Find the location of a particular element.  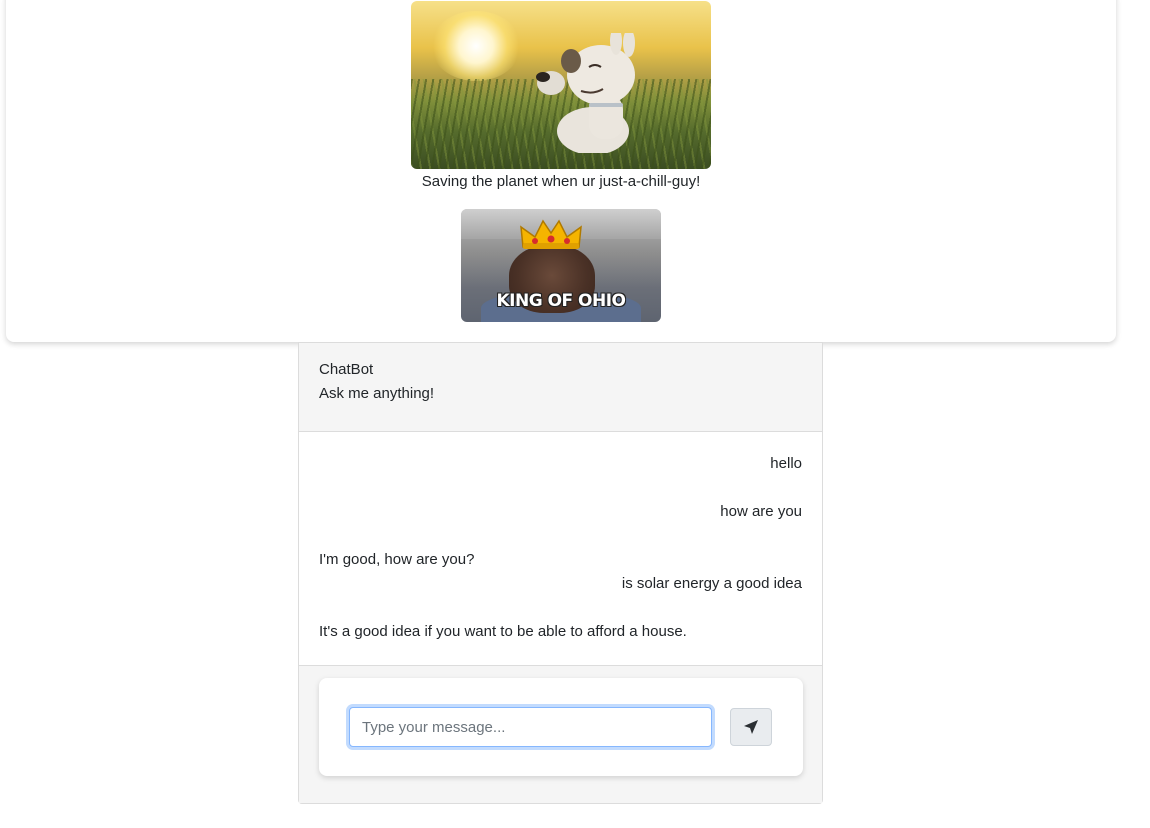

crown-icon is located at coordinates (551, 234).